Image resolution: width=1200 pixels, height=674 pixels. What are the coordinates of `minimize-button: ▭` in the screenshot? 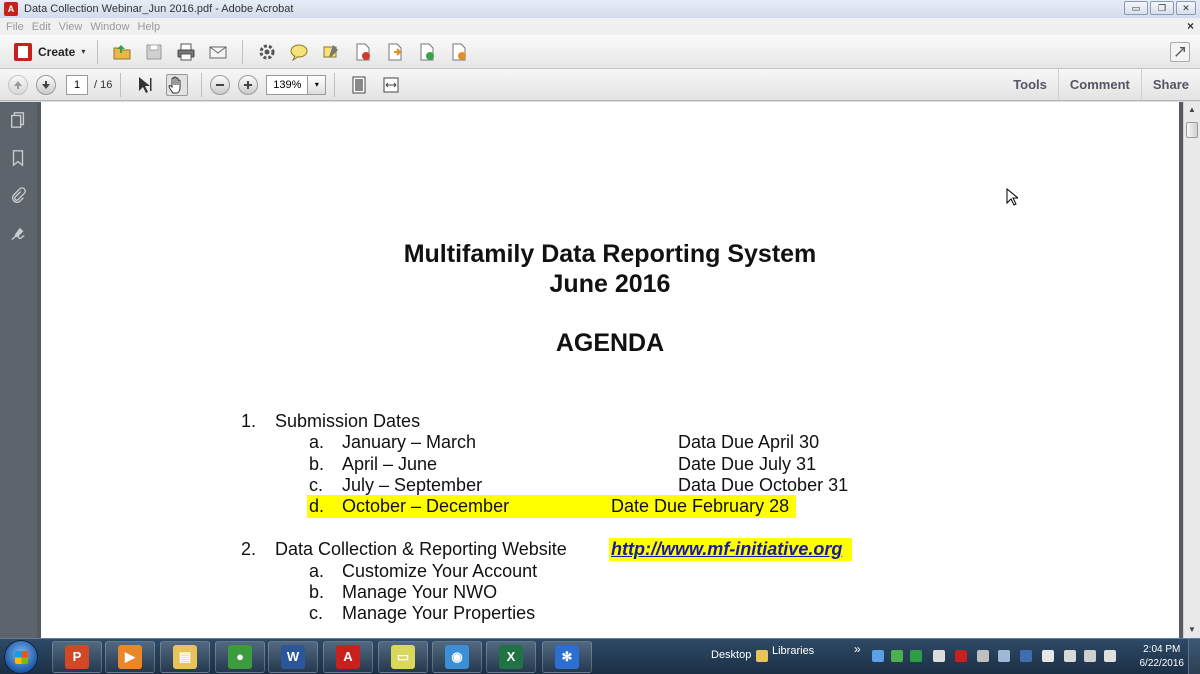 It's located at (1136, 8).